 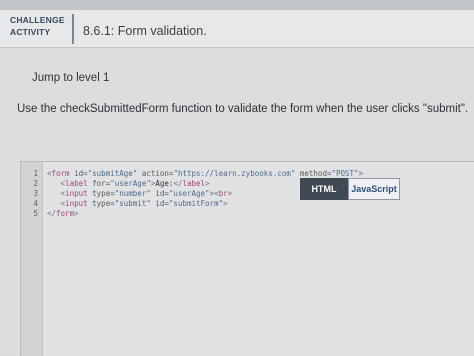 I want to click on code-token: "submit", so click(x=132, y=203).